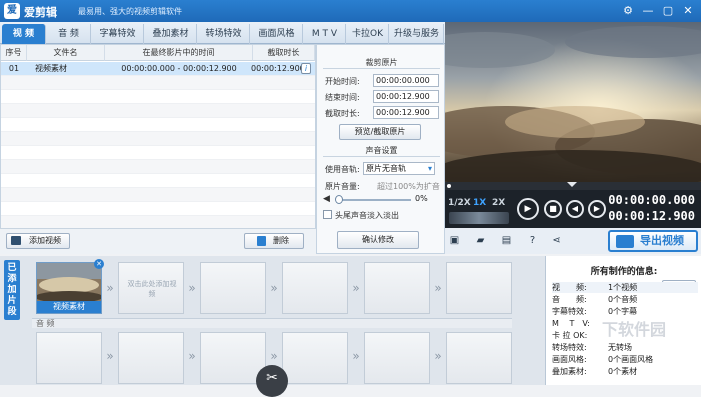 This screenshot has height=397, width=701. Describe the element at coordinates (374, 200) in the screenshot. I see `volume-slider` at that location.